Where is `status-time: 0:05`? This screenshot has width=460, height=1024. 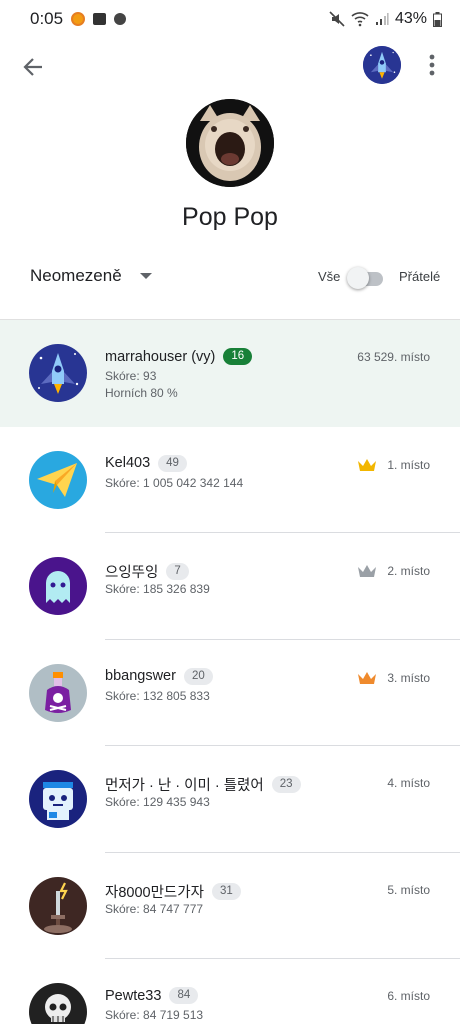 status-time: 0:05 is located at coordinates (47, 18).